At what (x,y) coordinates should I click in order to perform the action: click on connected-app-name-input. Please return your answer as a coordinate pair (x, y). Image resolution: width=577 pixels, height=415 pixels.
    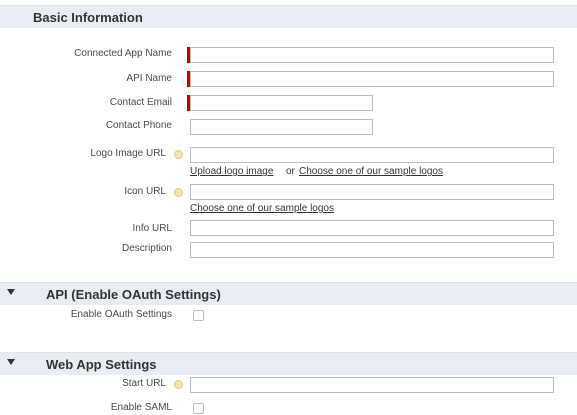
    Looking at the image, I should click on (372, 55).